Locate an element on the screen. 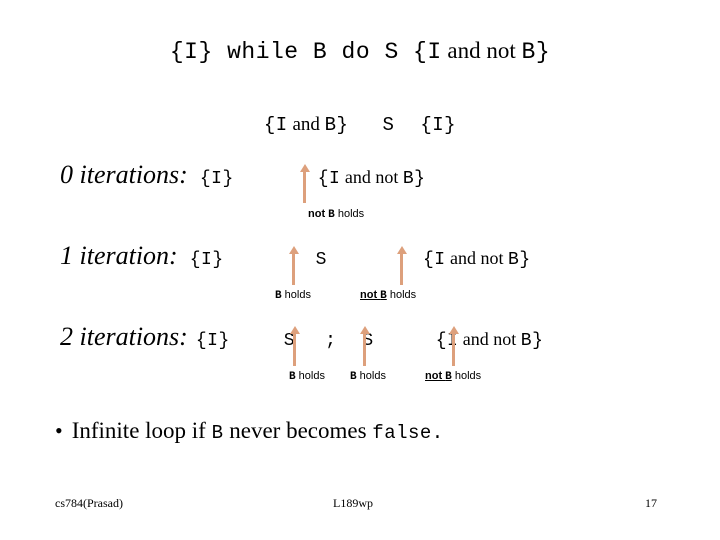 This screenshot has height=540, width=720. body-precondition-close: B} is located at coordinates (336, 125).